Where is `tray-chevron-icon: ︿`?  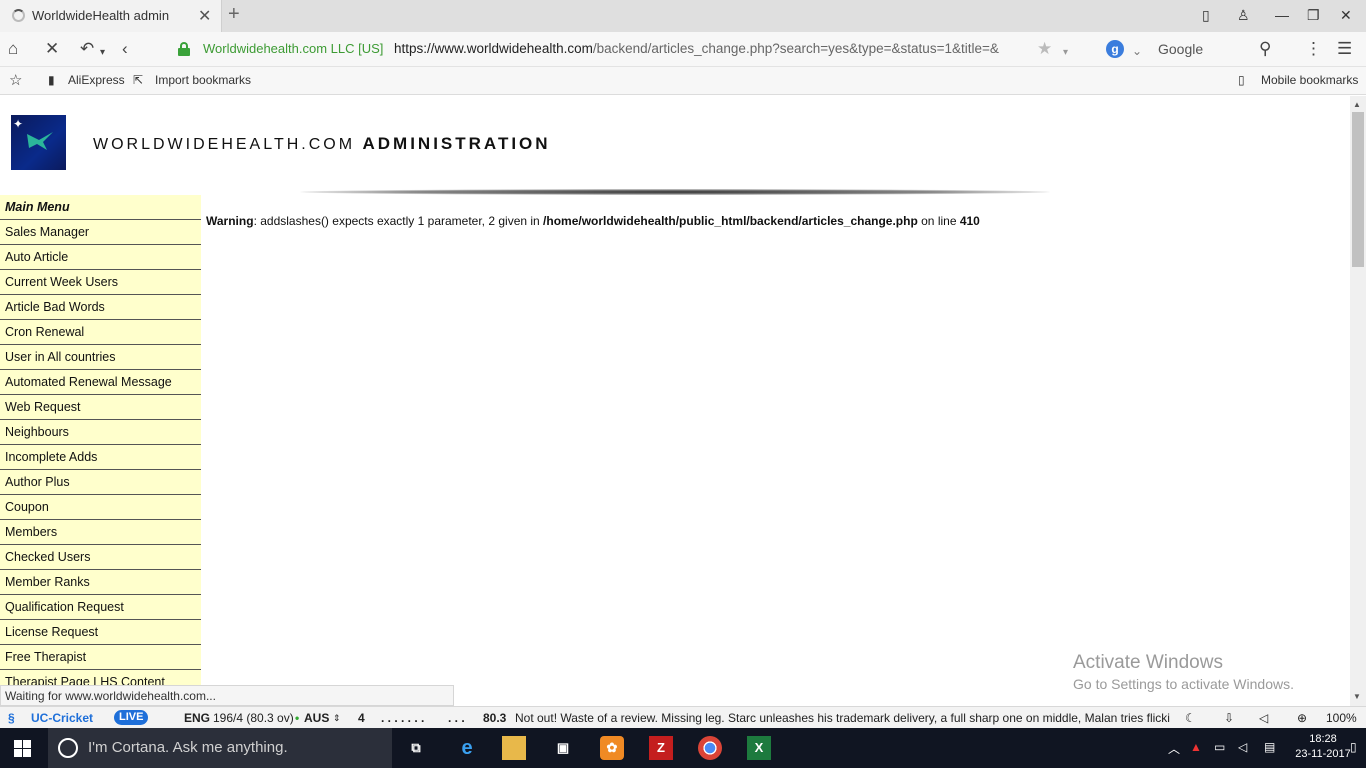 tray-chevron-icon: ︿ is located at coordinates (1174, 748).